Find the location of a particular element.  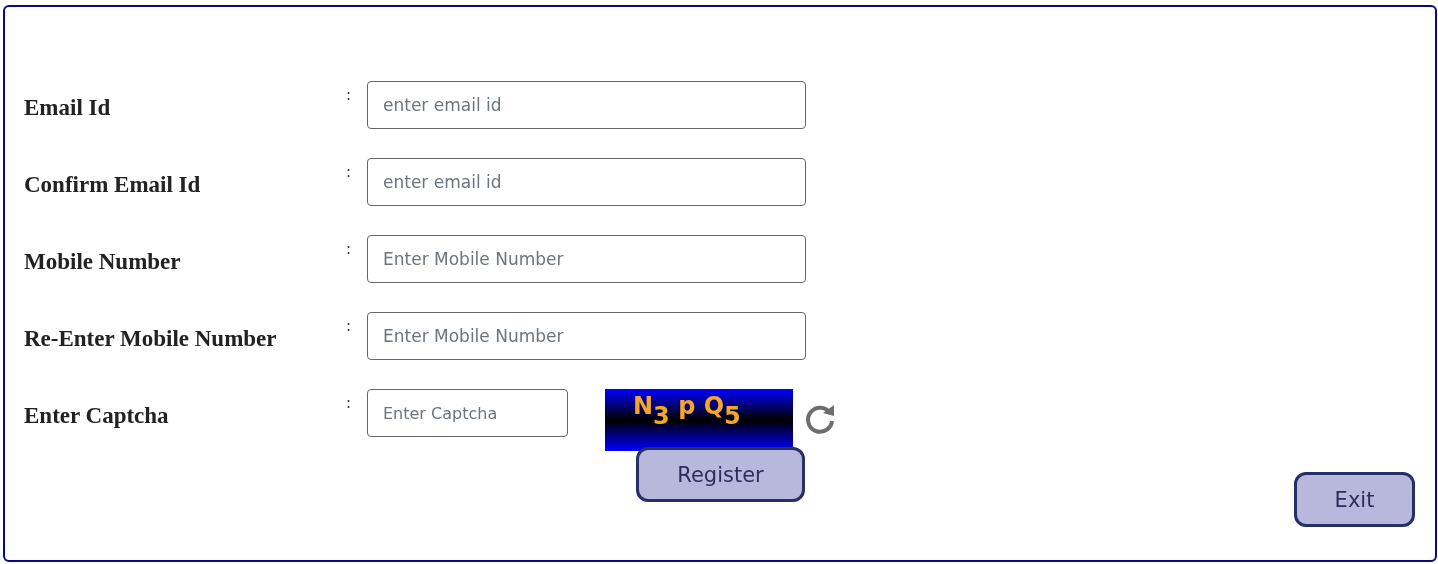

field-label: Enter Captcha is located at coordinates (96, 415).